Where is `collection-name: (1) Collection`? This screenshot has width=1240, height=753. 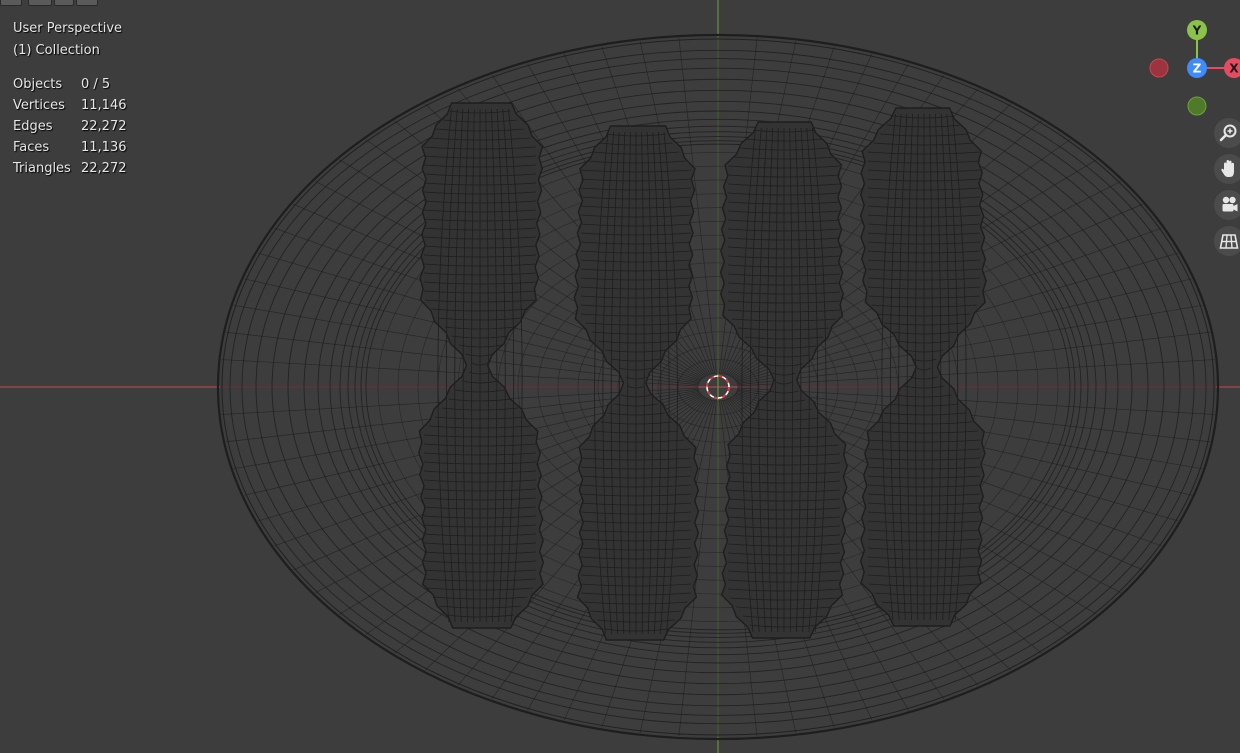
collection-name: (1) Collection is located at coordinates (56, 50).